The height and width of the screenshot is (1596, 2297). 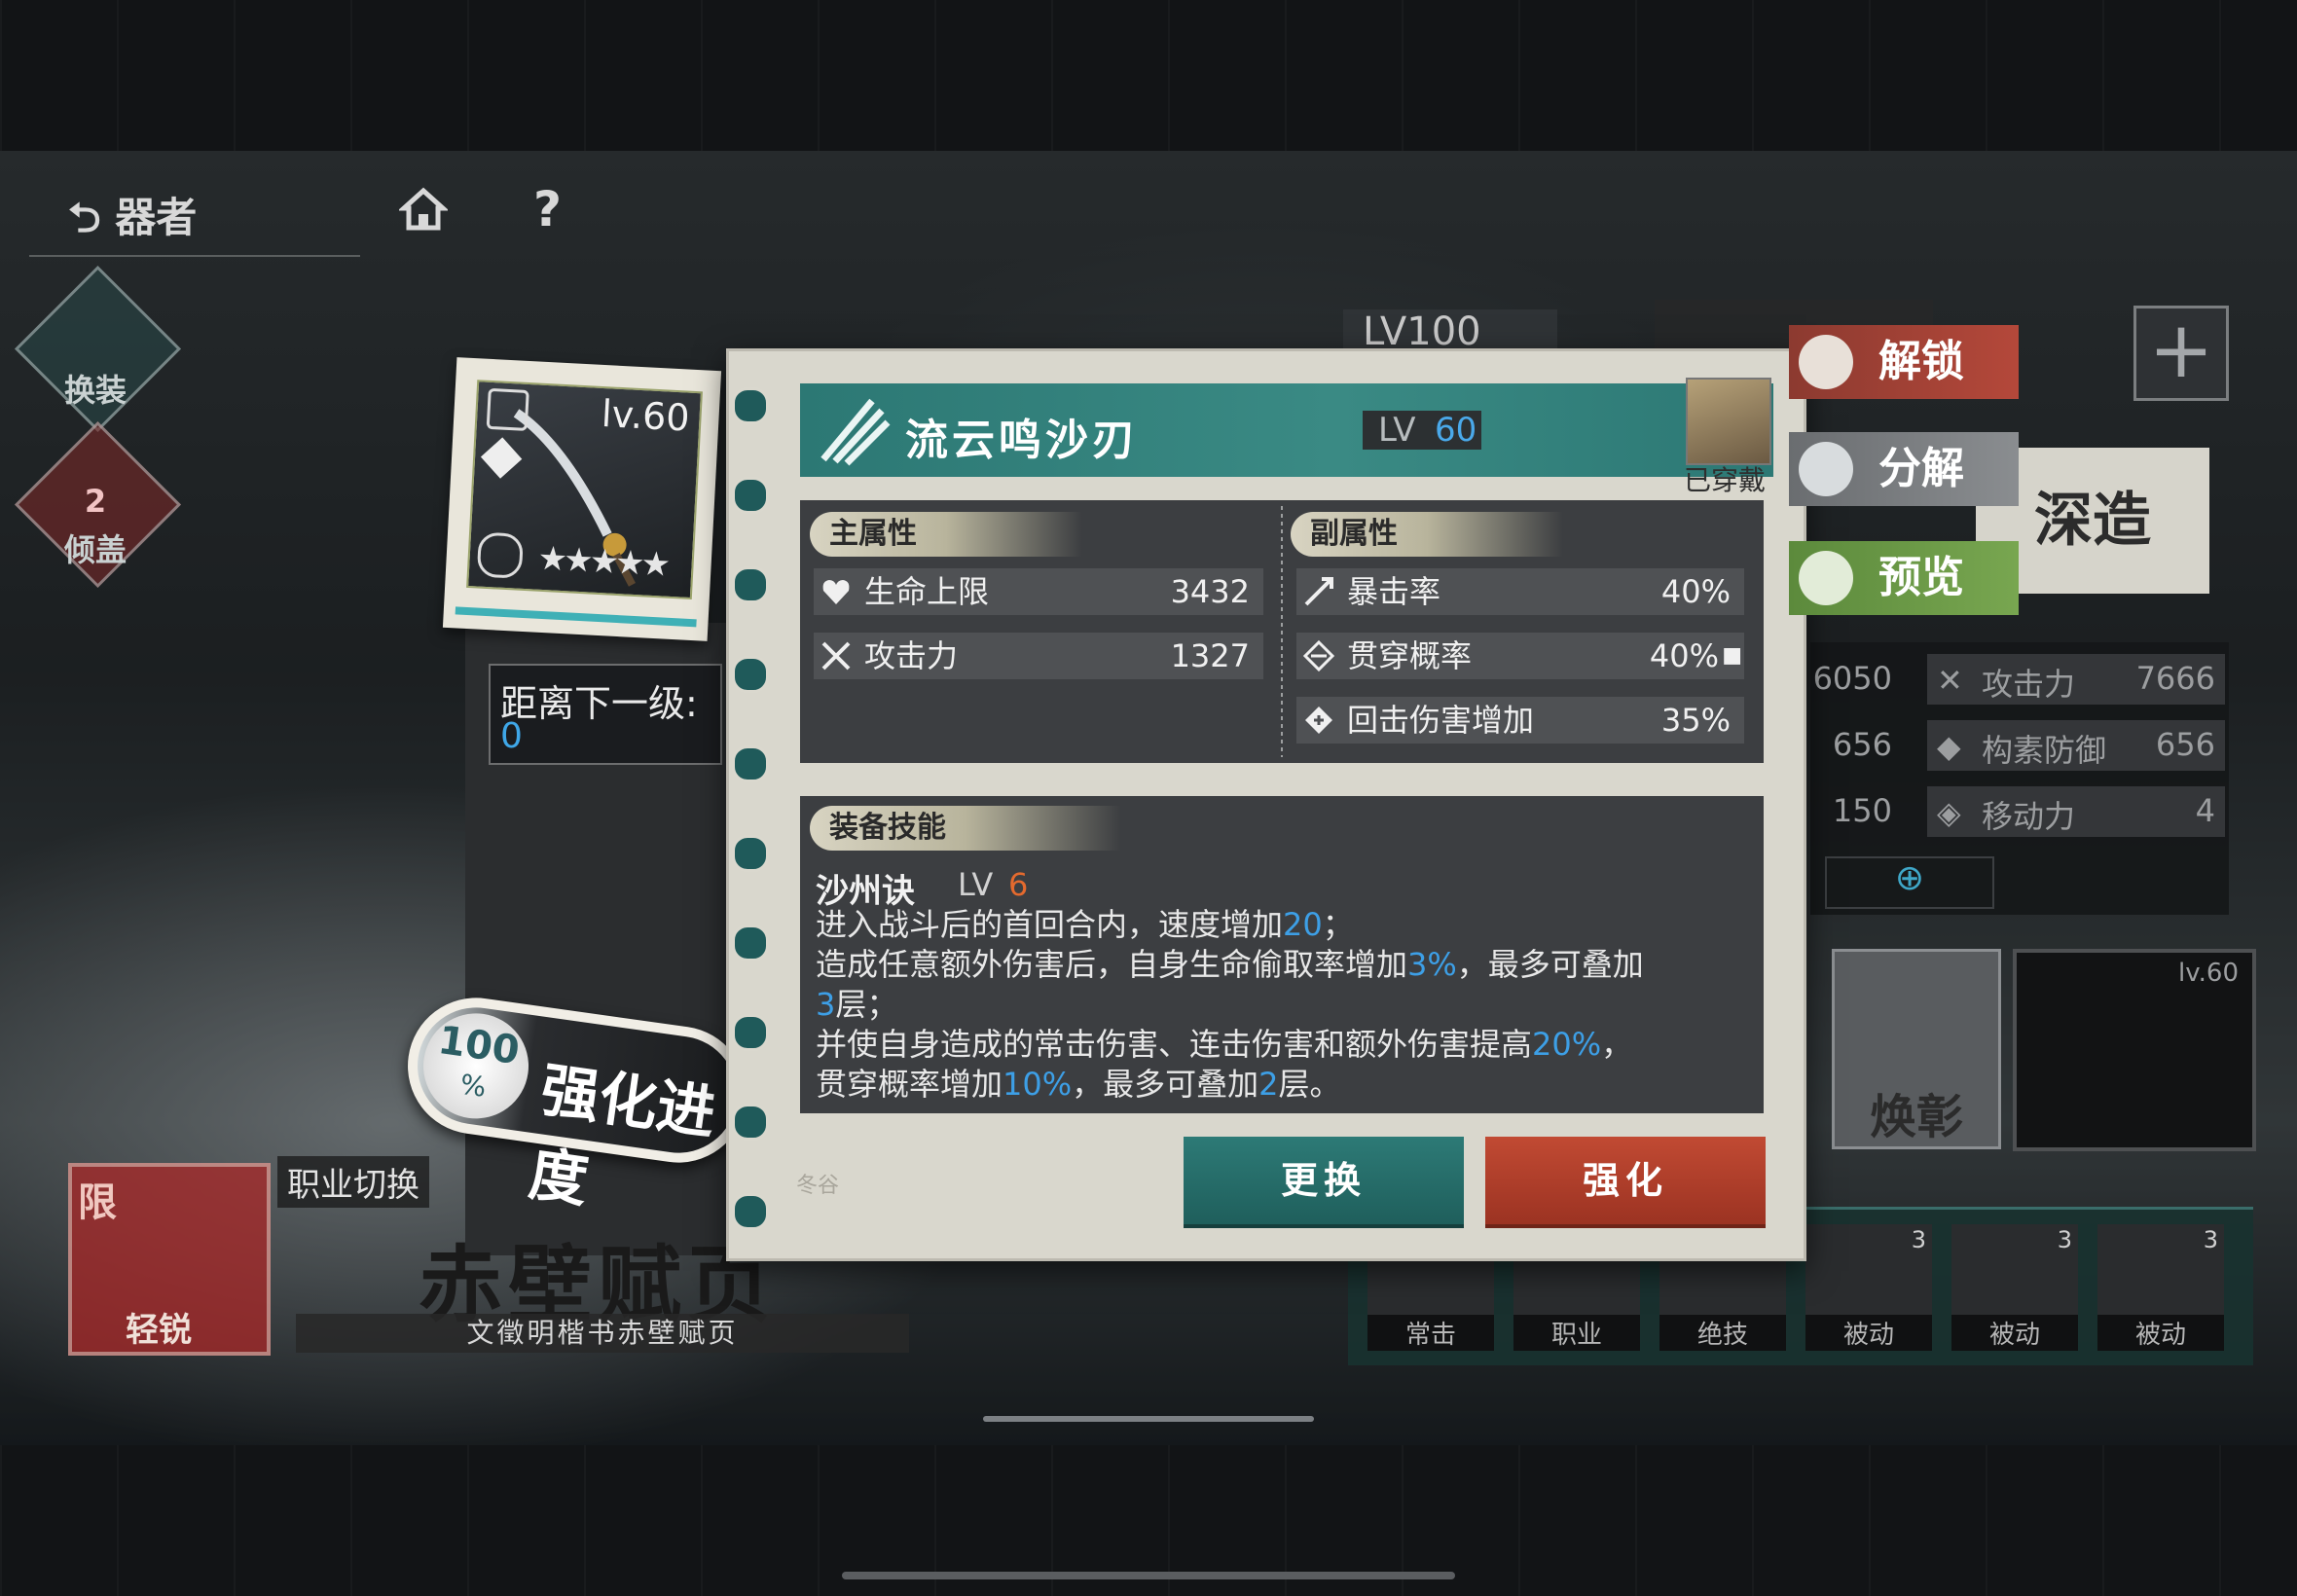 What do you see at coordinates (157, 217) in the screenshot?
I see `back-label: 器者` at bounding box center [157, 217].